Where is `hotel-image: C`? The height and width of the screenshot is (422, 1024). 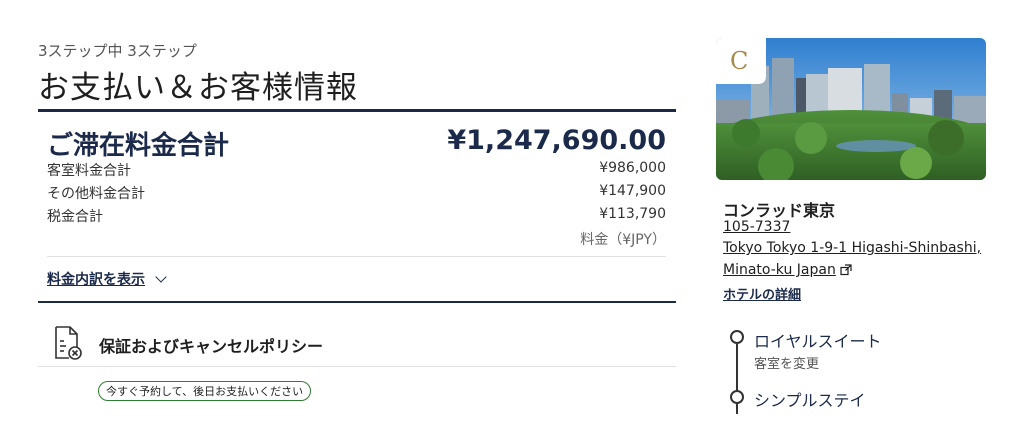
hotel-image: C is located at coordinates (851, 109).